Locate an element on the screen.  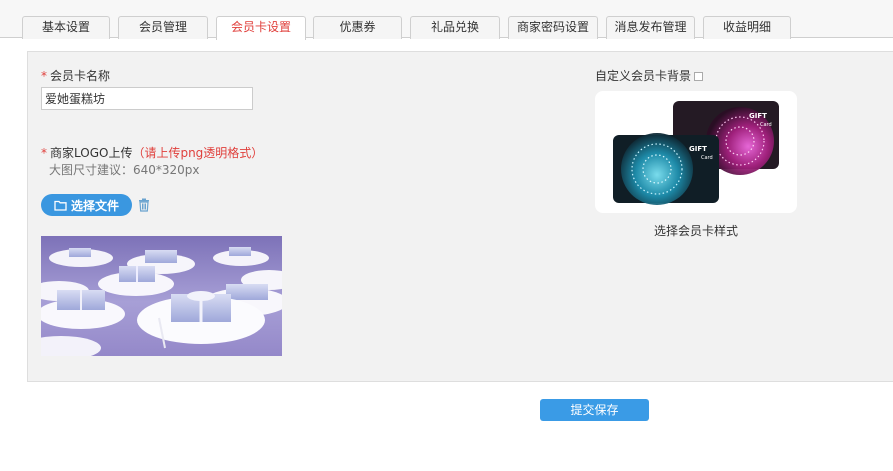
card-style-caption: 选择会员卡样式 is located at coordinates (695, 231).